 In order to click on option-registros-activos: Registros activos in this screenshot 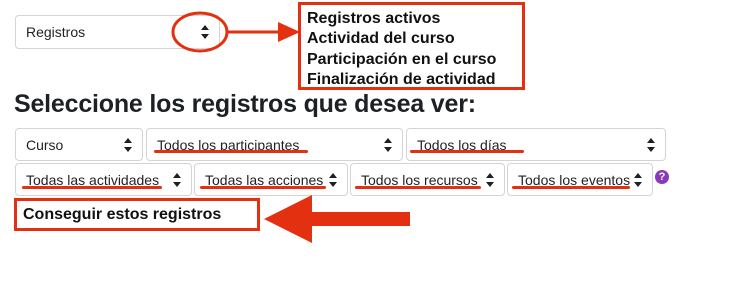, I will do `click(374, 18)`.